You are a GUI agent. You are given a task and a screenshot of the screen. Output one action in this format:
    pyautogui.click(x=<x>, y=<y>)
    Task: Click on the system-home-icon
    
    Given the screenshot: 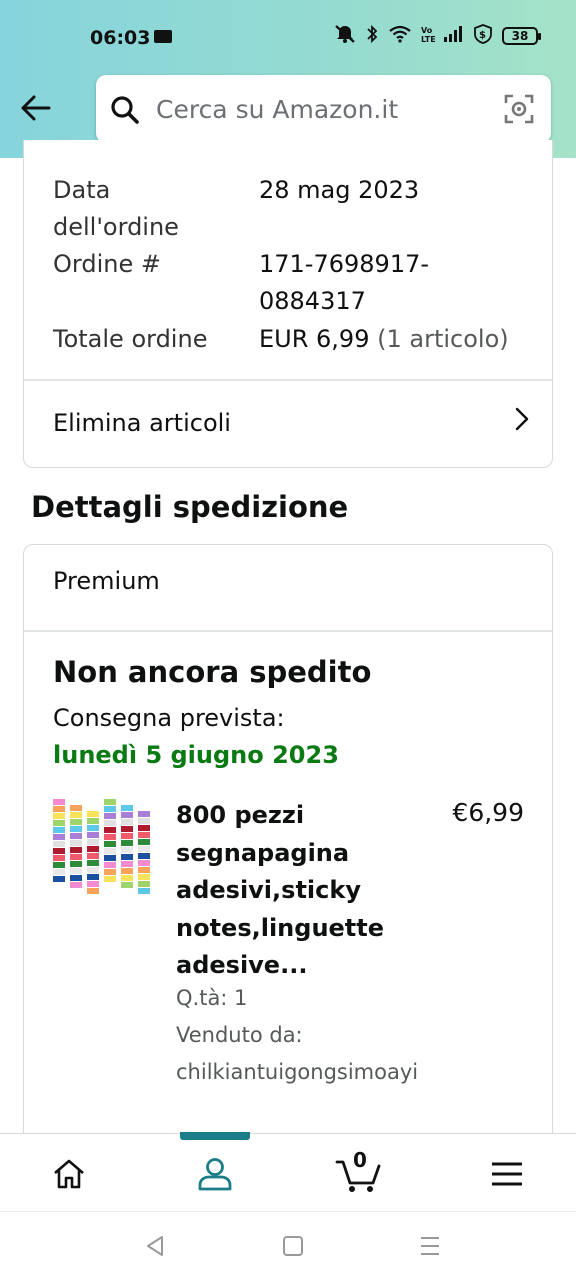 What is the action you would take?
    pyautogui.click(x=293, y=1248)
    